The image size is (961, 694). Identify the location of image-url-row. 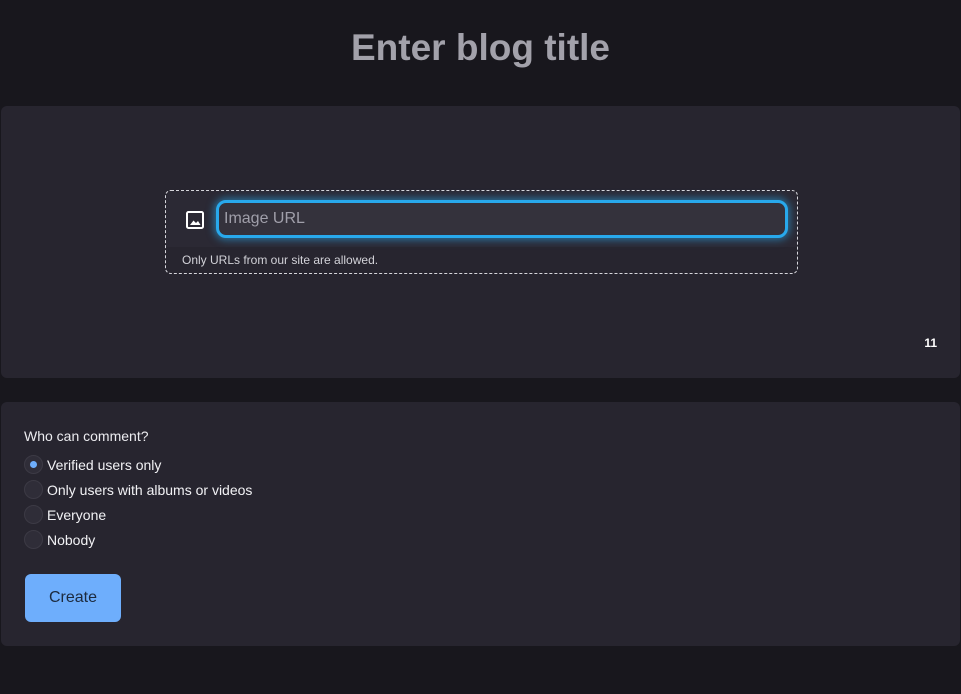
(481, 219).